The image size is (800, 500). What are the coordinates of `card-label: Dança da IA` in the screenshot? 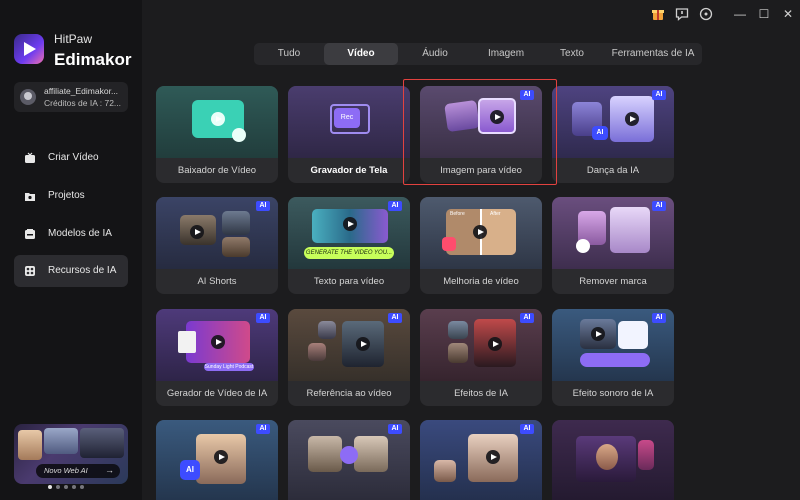 It's located at (613, 170).